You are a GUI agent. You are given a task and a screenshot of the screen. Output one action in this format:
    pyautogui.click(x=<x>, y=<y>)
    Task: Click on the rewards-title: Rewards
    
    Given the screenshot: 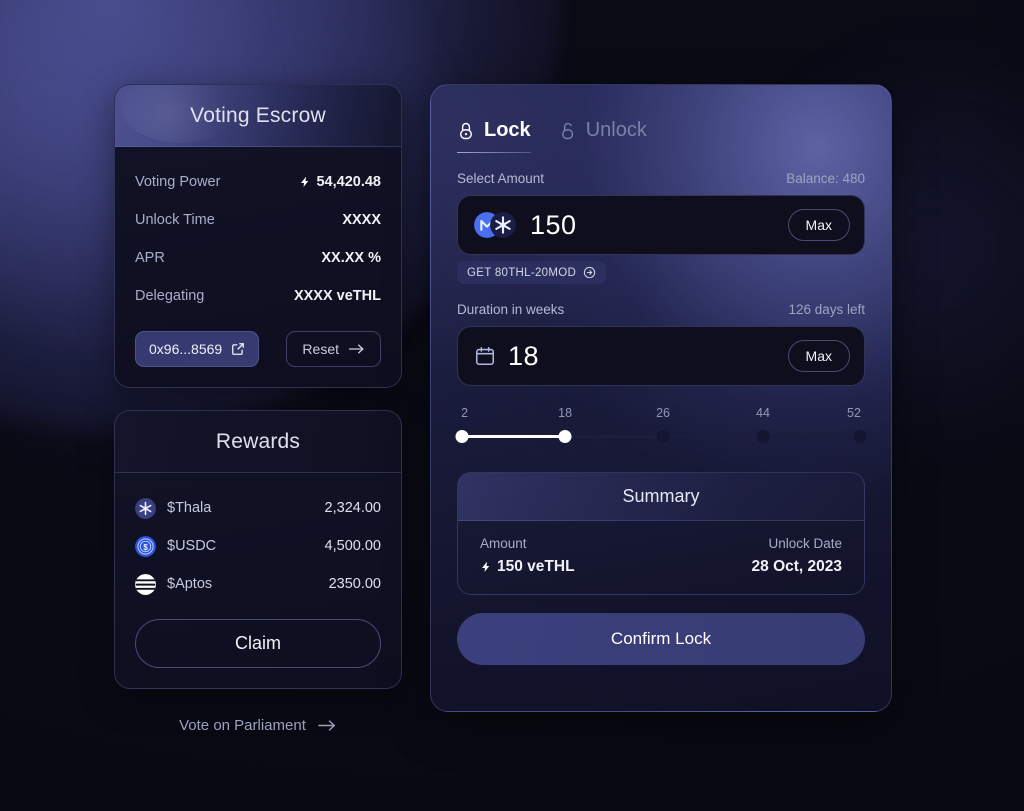 What is the action you would take?
    pyautogui.click(x=258, y=441)
    